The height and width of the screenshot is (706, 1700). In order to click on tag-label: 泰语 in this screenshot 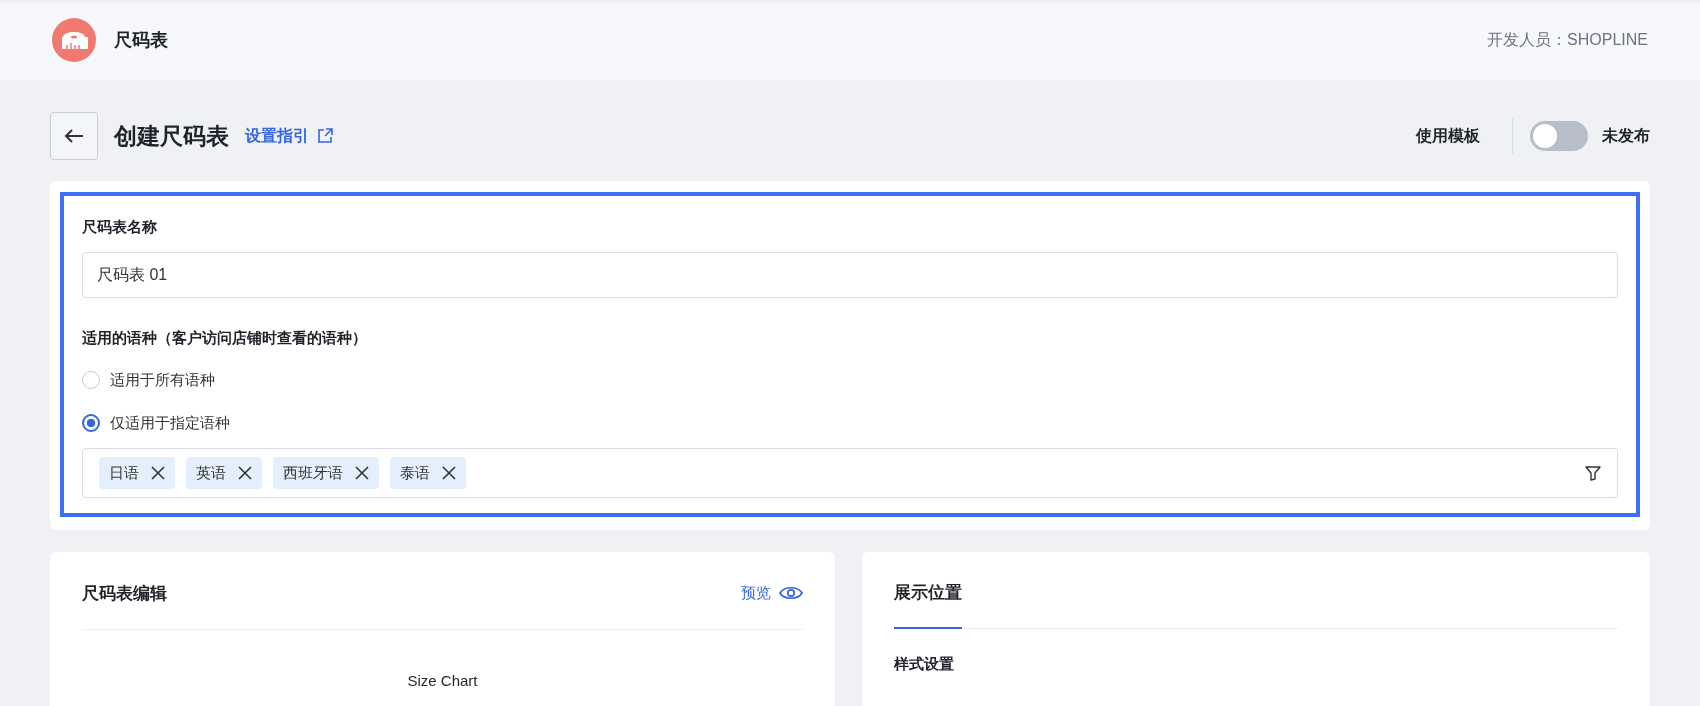, I will do `click(415, 473)`.